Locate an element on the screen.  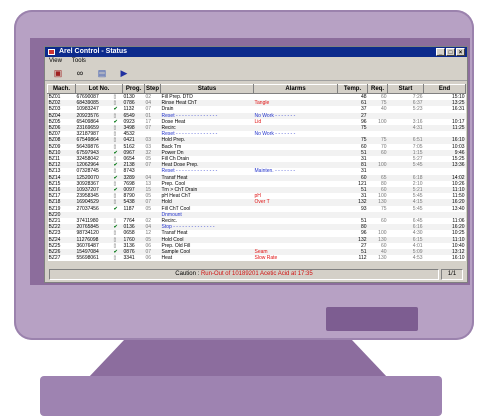
col-mach: Mach. is located at coordinates (61, 89).